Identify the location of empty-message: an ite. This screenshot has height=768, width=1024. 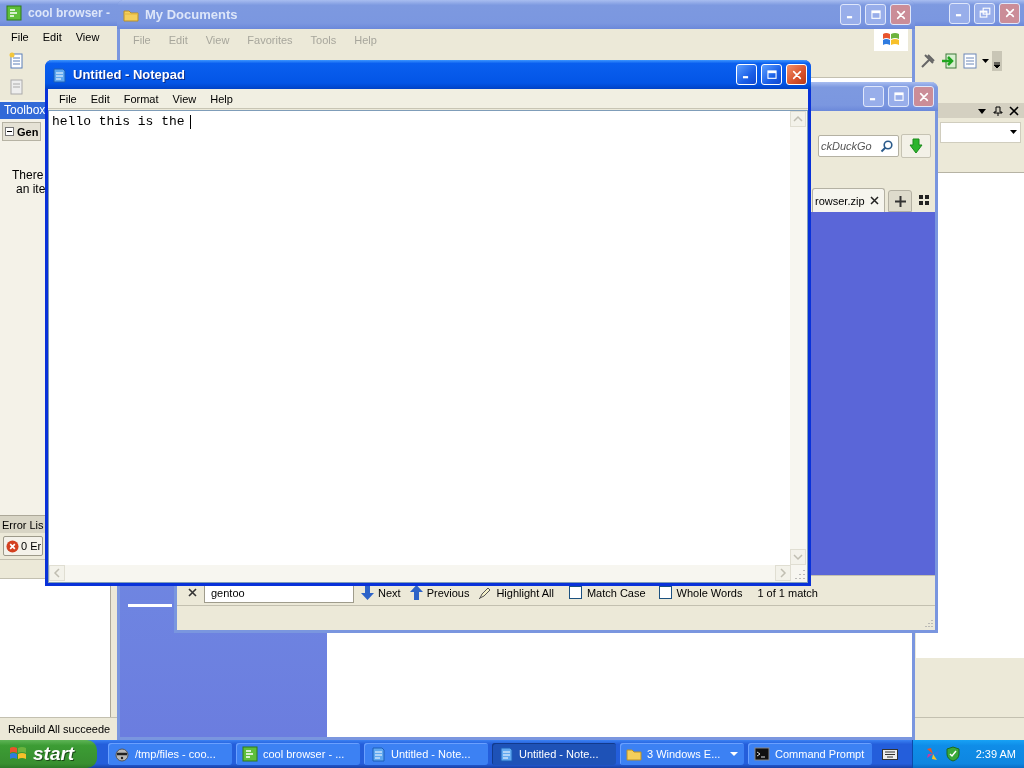
(31, 189).